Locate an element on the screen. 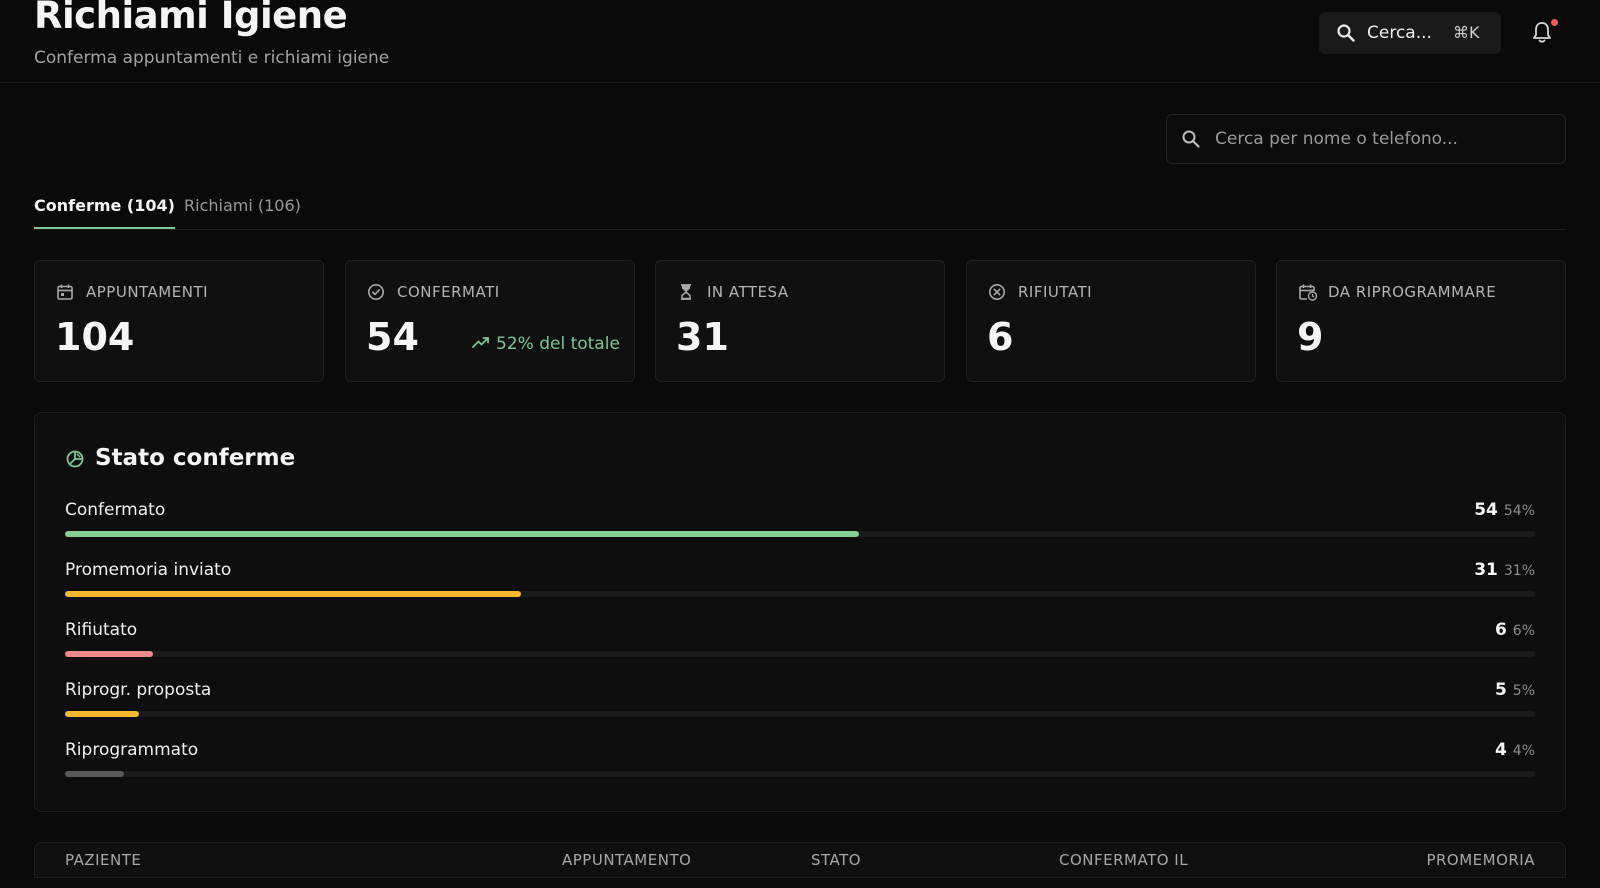  status-percent: 54% is located at coordinates (1519, 511).